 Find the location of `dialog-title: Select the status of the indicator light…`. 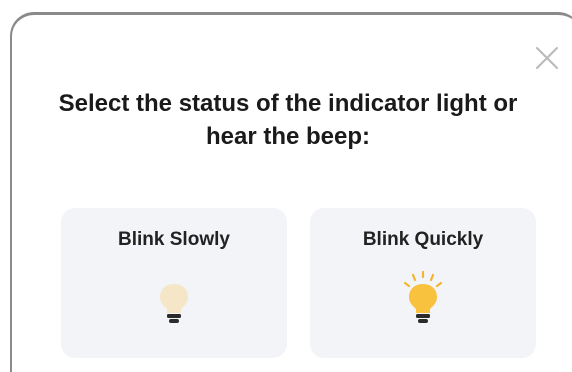

dialog-title: Select the status of the indicator light… is located at coordinates (288, 120).